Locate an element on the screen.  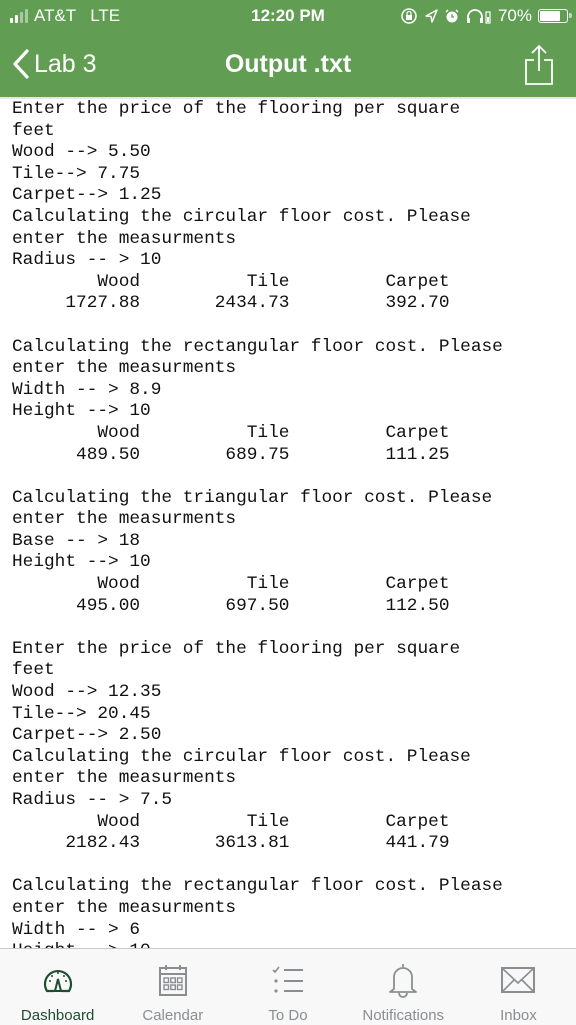
rotation-lock-icon is located at coordinates (409, 16).